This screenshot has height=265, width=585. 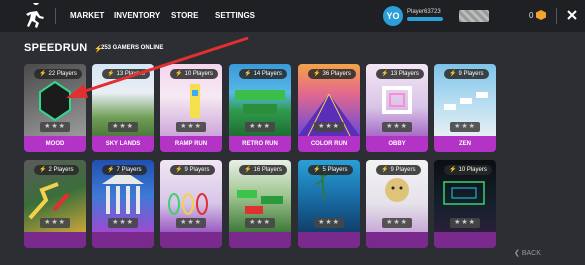 I want to click on back-chevron-icon: ❮, so click(x=518, y=253).